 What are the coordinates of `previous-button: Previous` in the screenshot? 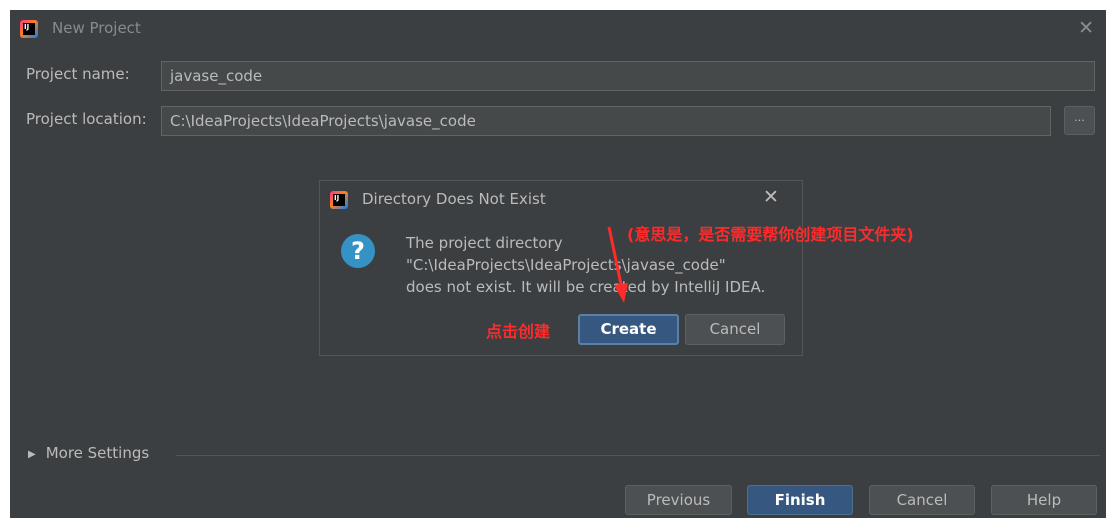 It's located at (678, 500).